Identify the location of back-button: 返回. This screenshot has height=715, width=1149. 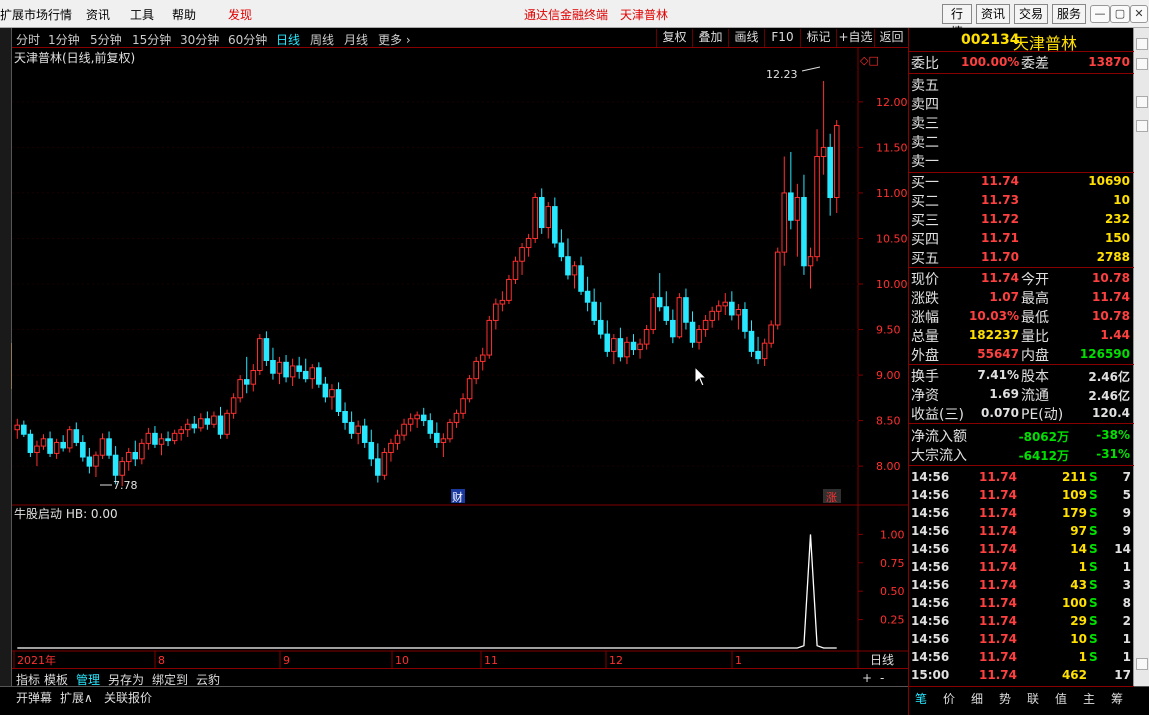
(891, 38).